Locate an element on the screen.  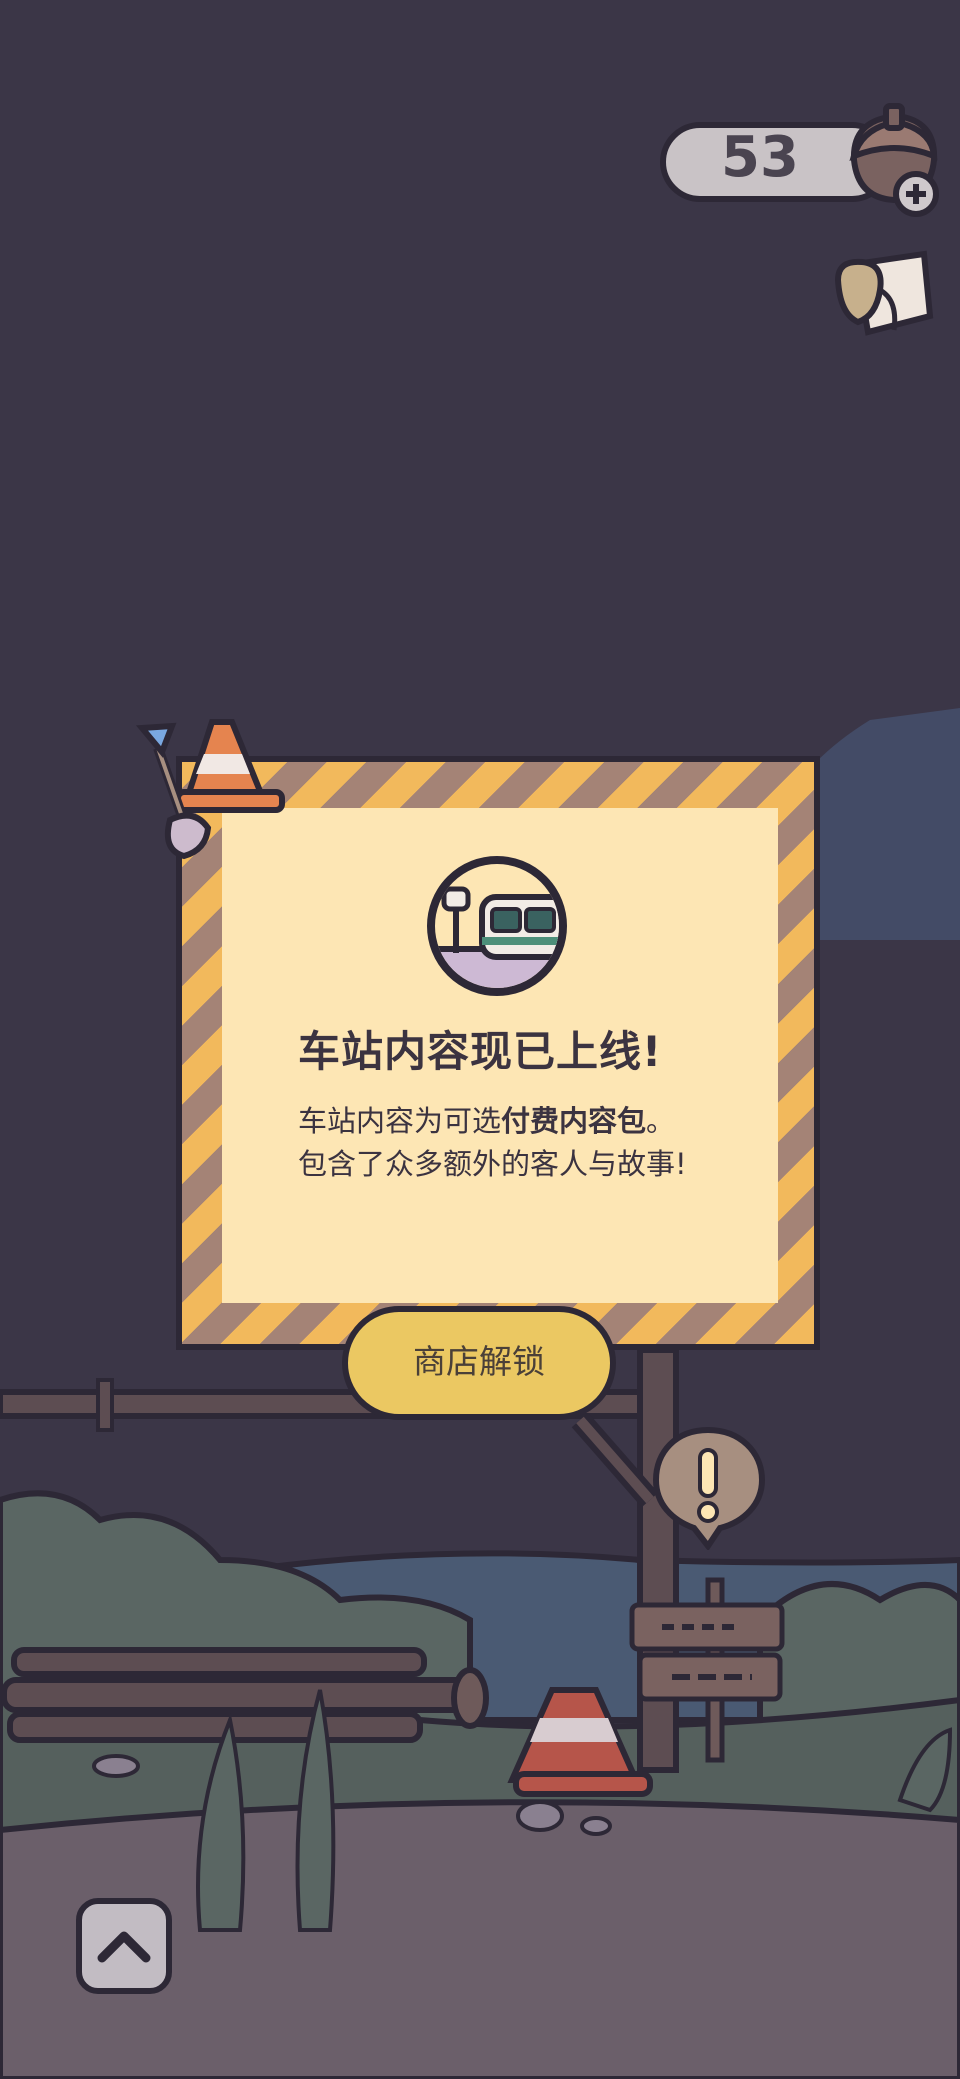
shop-unlock-button: 商店解锁 is located at coordinates (479, 1363).